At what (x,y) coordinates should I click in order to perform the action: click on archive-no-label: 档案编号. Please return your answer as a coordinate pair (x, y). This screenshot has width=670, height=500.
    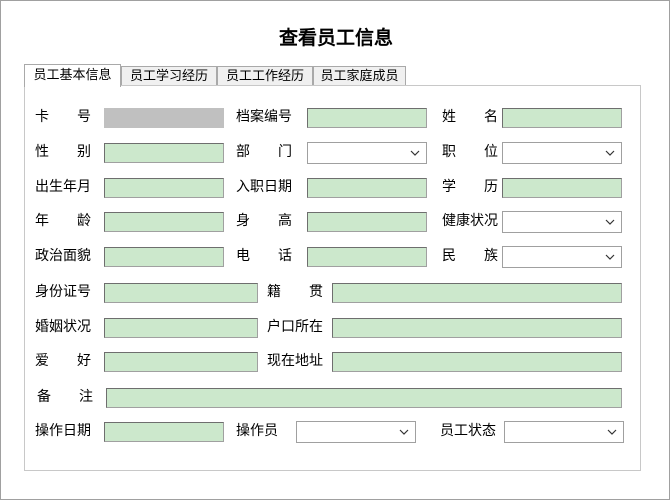
    Looking at the image, I should click on (264, 117).